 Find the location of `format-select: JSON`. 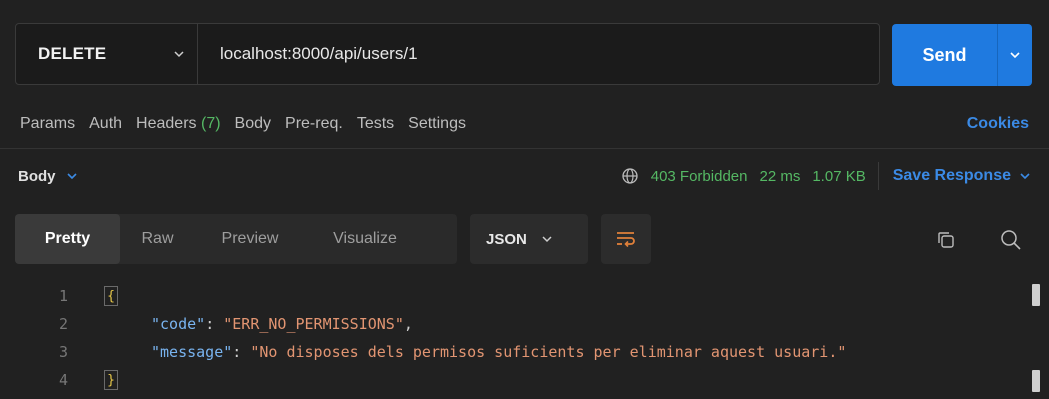

format-select: JSON is located at coordinates (529, 239).